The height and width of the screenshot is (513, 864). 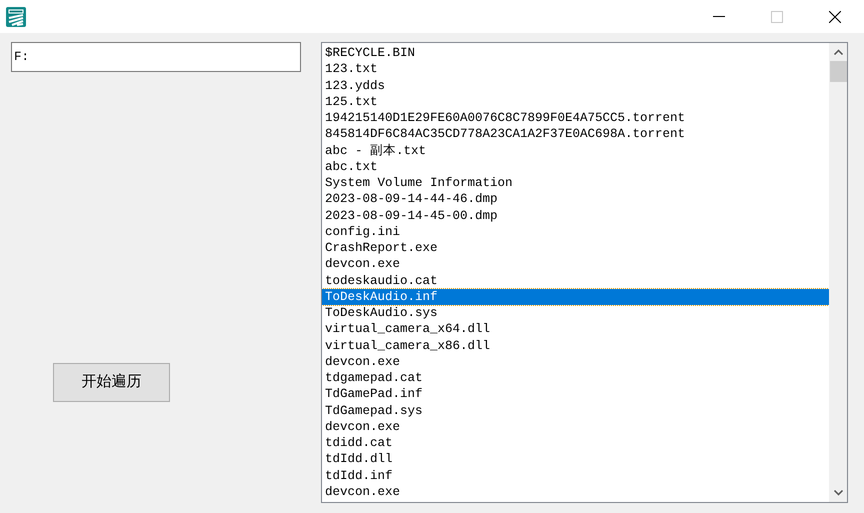 I want to click on file-item: tdidd.cat, so click(x=575, y=443).